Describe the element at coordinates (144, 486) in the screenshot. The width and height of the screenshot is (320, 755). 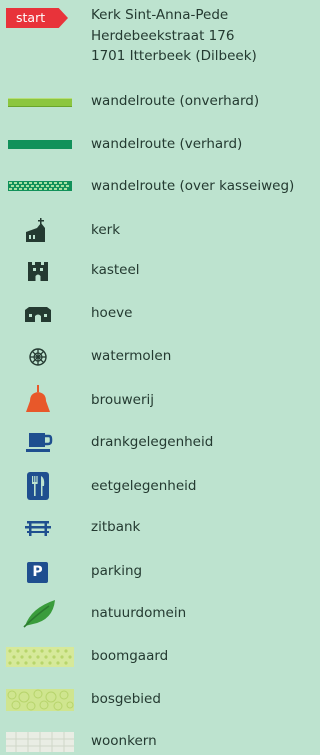
I see `legend-label: eetgelegenheid` at that location.